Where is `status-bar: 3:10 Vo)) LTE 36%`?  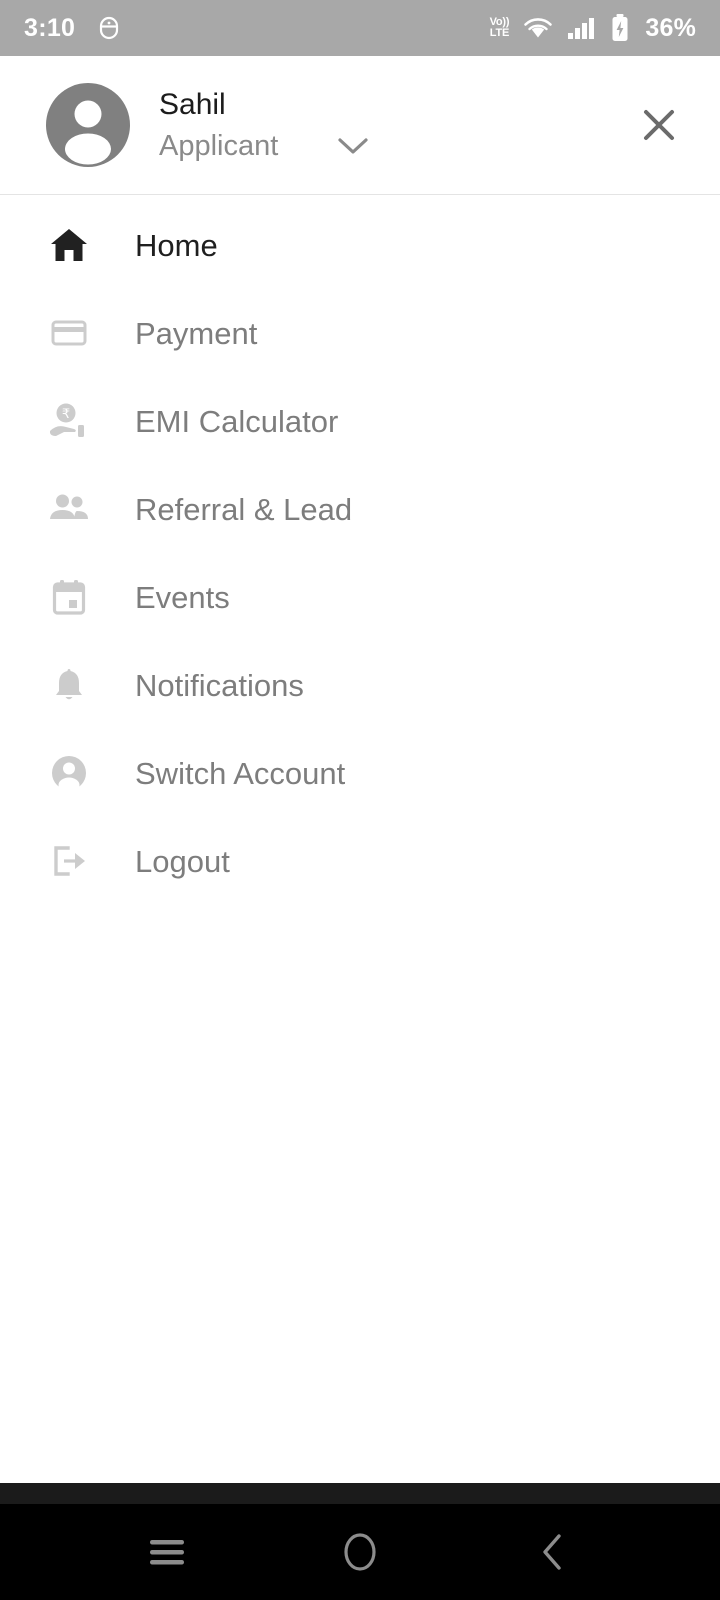
status-bar: 3:10 Vo)) LTE 36% is located at coordinates (360, 28).